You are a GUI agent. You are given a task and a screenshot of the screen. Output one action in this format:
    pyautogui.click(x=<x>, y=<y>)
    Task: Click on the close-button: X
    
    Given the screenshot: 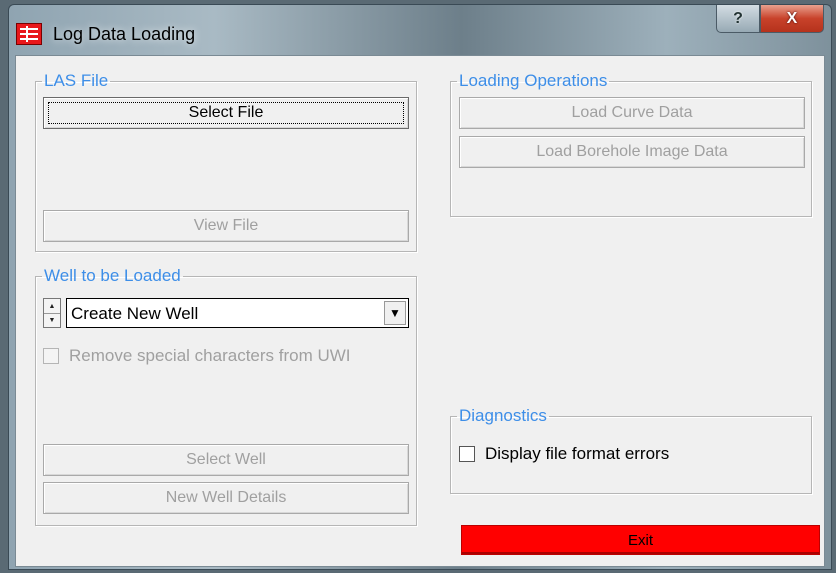 What is the action you would take?
    pyautogui.click(x=792, y=19)
    